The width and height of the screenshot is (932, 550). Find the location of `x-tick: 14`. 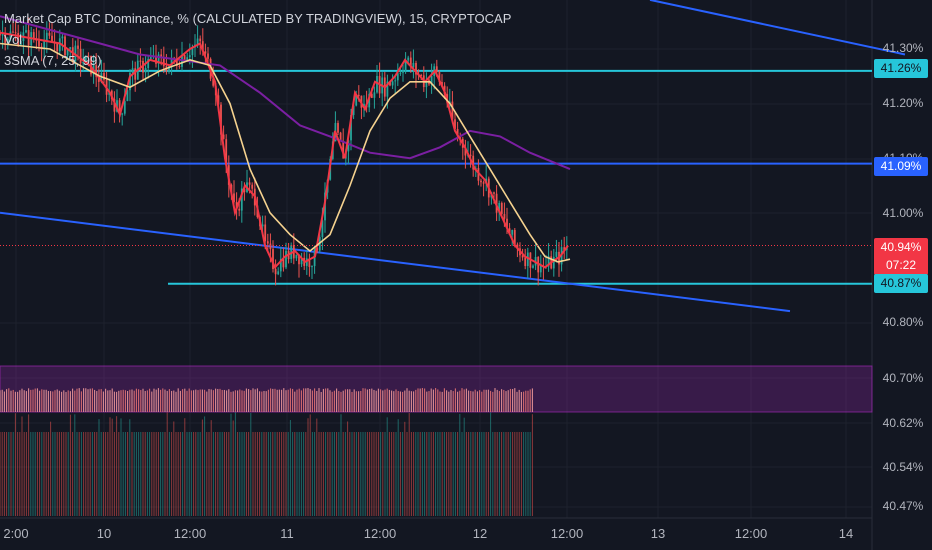

x-tick: 14 is located at coordinates (846, 533).